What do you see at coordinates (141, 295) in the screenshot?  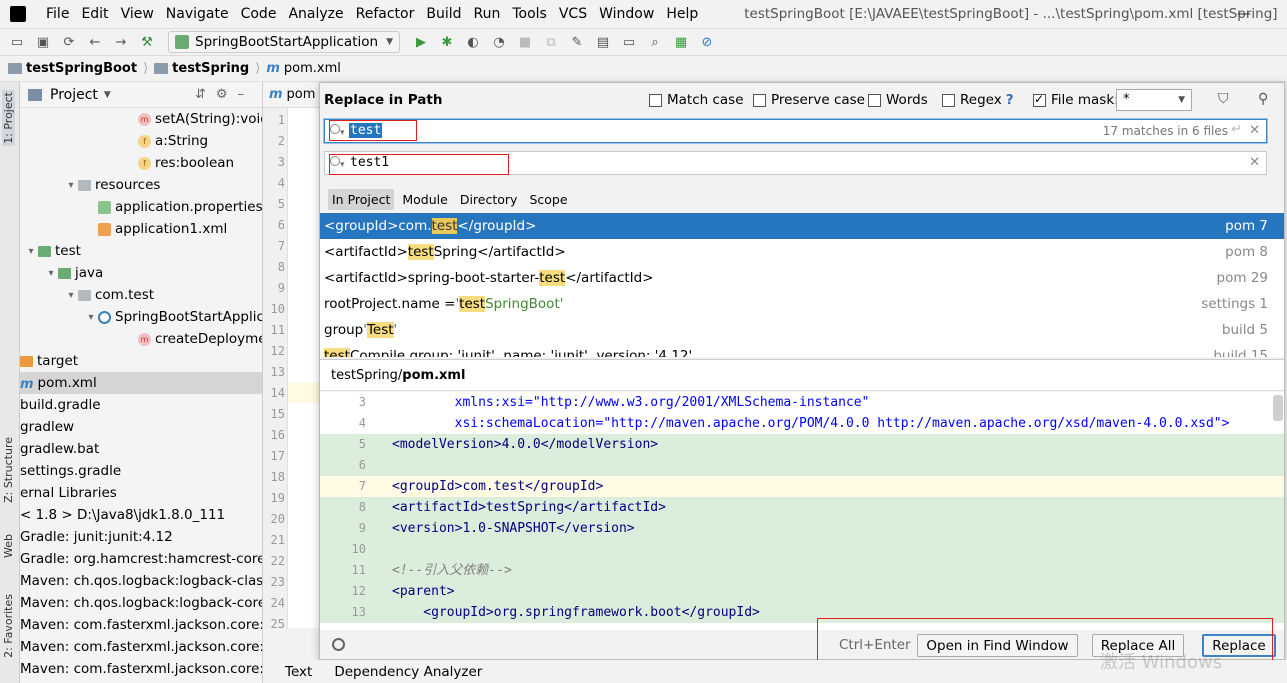 I see `tree-row: ▾ com.test` at bounding box center [141, 295].